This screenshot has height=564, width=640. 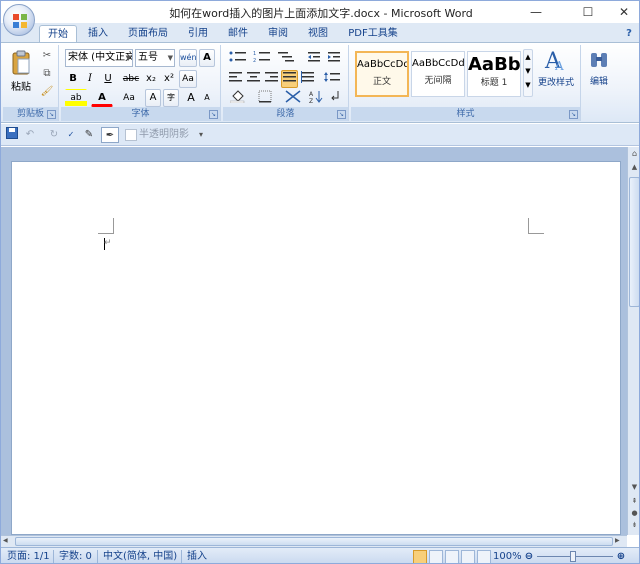 I want to click on show-marks-button, so click(x=335, y=98).